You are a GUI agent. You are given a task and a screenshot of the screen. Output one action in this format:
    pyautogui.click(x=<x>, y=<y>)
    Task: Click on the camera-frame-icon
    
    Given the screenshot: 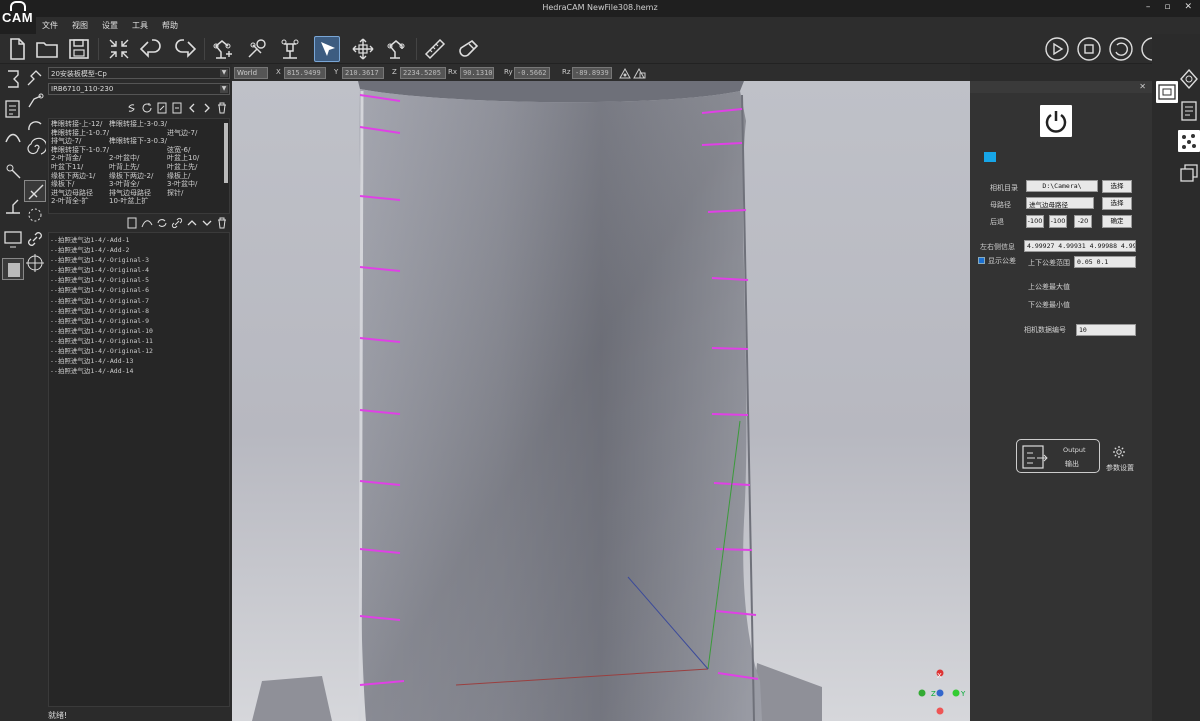 What is the action you would take?
    pyautogui.click(x=1167, y=92)
    